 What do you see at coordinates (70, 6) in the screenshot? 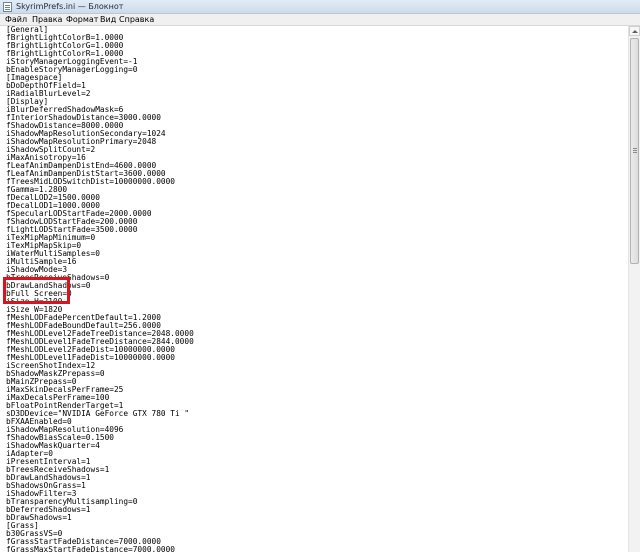
I see `window-title: SkyrimPrefs.ini — Блокнот` at bounding box center [70, 6].